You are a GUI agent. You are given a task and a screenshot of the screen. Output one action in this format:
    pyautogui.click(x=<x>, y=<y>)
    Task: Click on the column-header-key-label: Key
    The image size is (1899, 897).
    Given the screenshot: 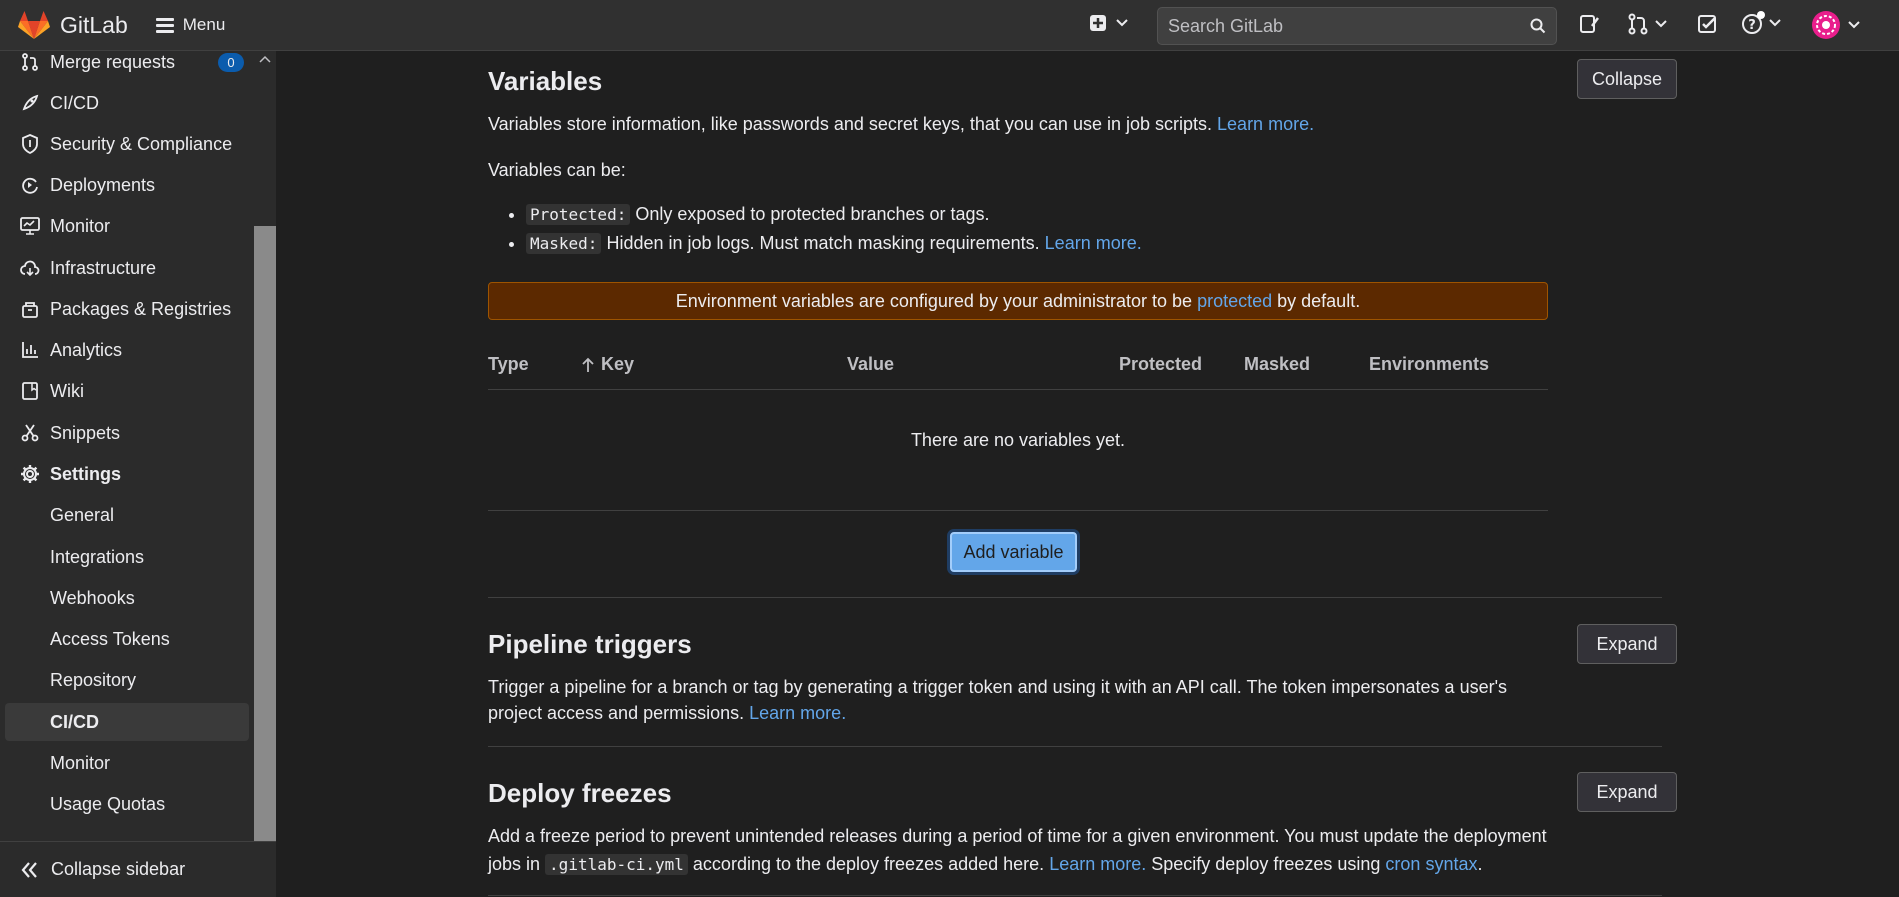 What is the action you would take?
    pyautogui.click(x=618, y=364)
    